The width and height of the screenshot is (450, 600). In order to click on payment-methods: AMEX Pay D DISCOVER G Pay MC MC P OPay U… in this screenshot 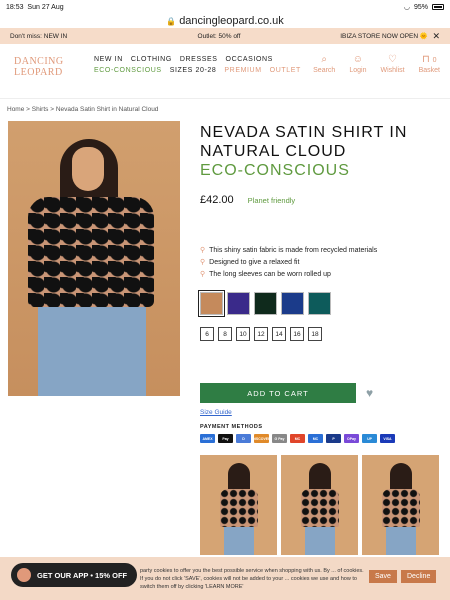, I will do `click(320, 438)`.